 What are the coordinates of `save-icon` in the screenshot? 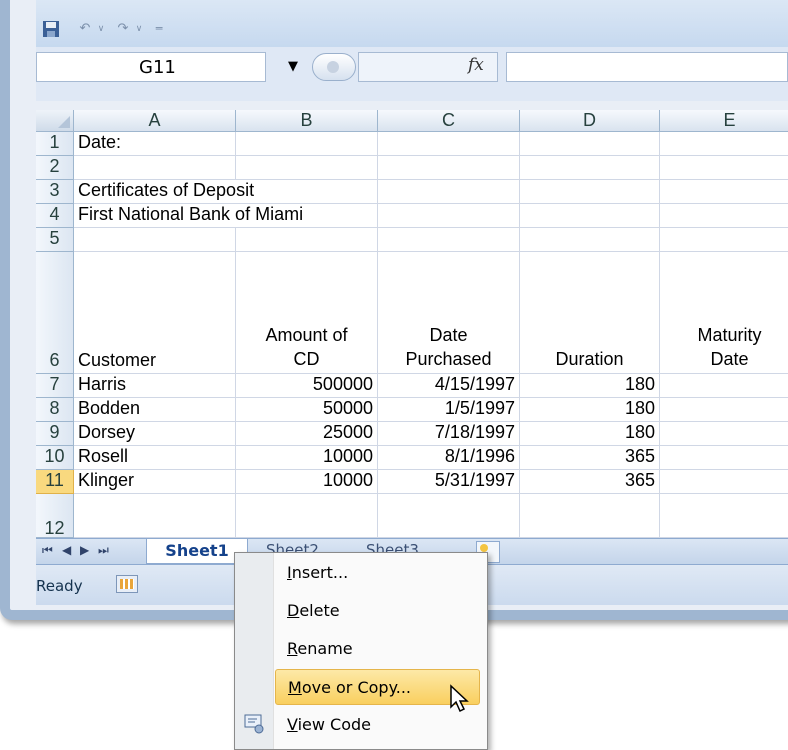 It's located at (51, 29).